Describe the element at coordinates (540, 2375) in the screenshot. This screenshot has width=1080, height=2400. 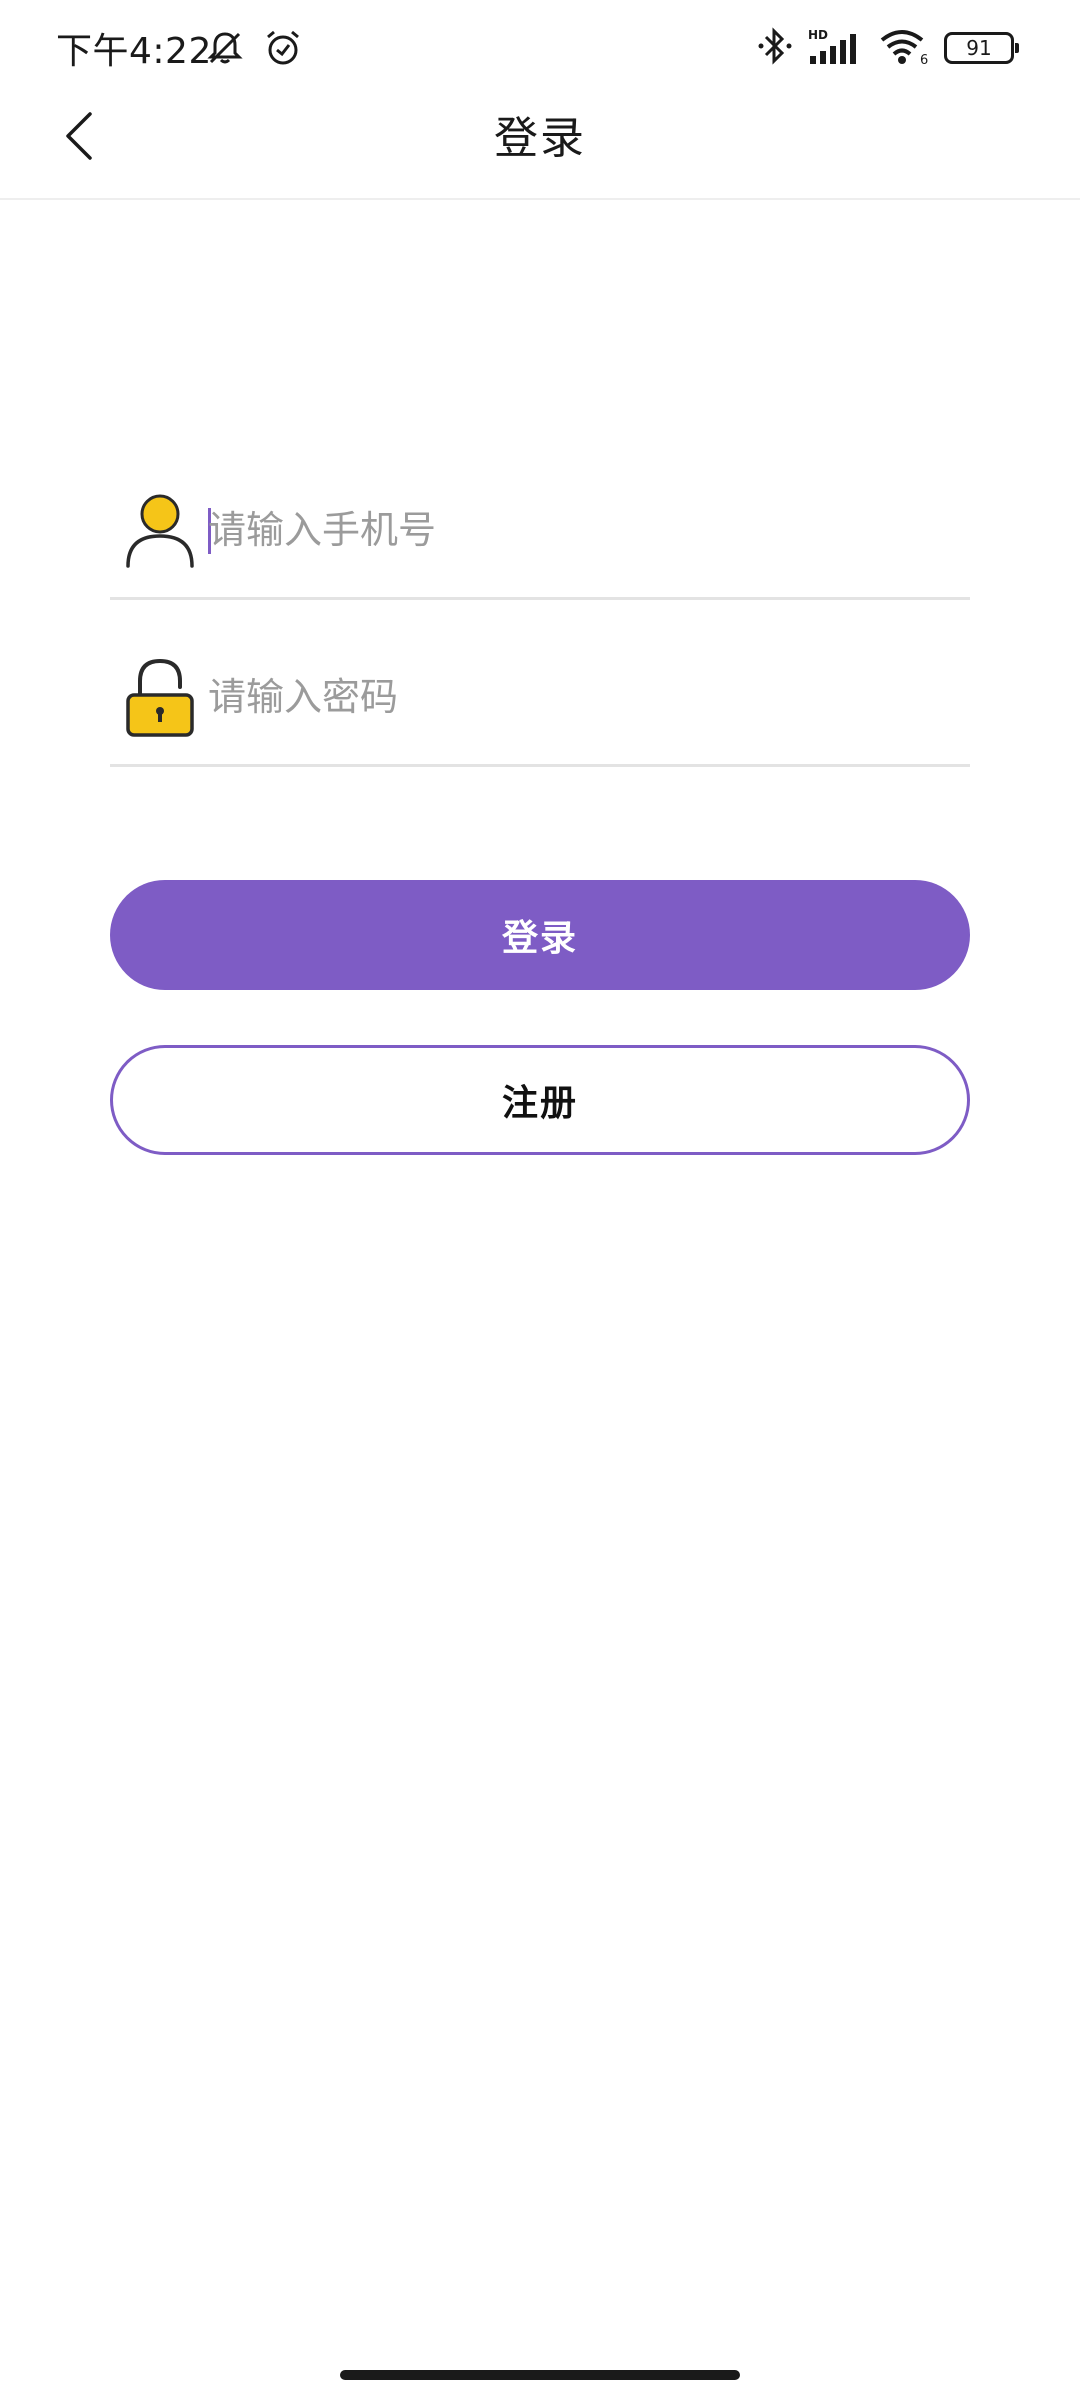
I see `home-indicator` at that location.